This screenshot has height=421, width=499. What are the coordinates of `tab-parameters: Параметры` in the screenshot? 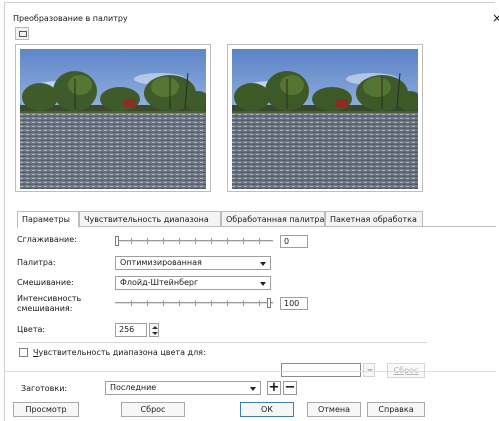 It's located at (48, 219).